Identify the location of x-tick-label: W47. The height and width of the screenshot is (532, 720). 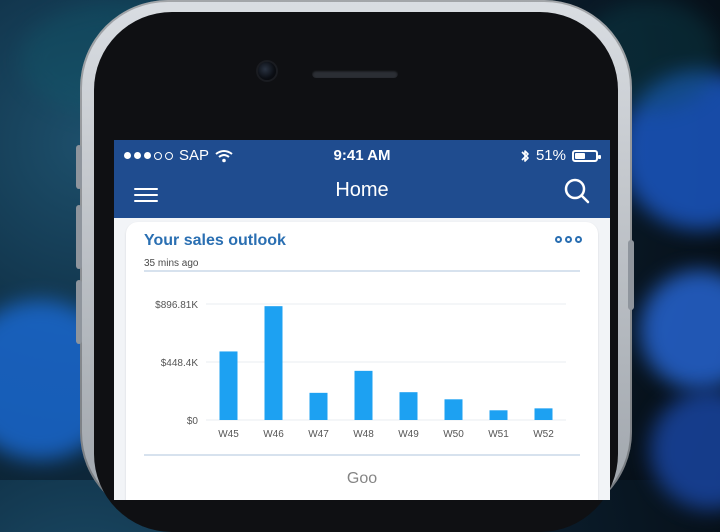
(318, 434).